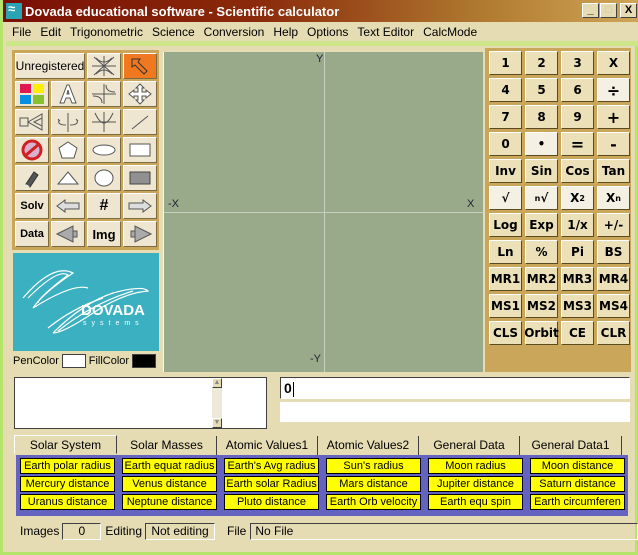 Image resolution: width=638 pixels, height=555 pixels. I want to click on scroll-down-icon: ▼, so click(217, 423).